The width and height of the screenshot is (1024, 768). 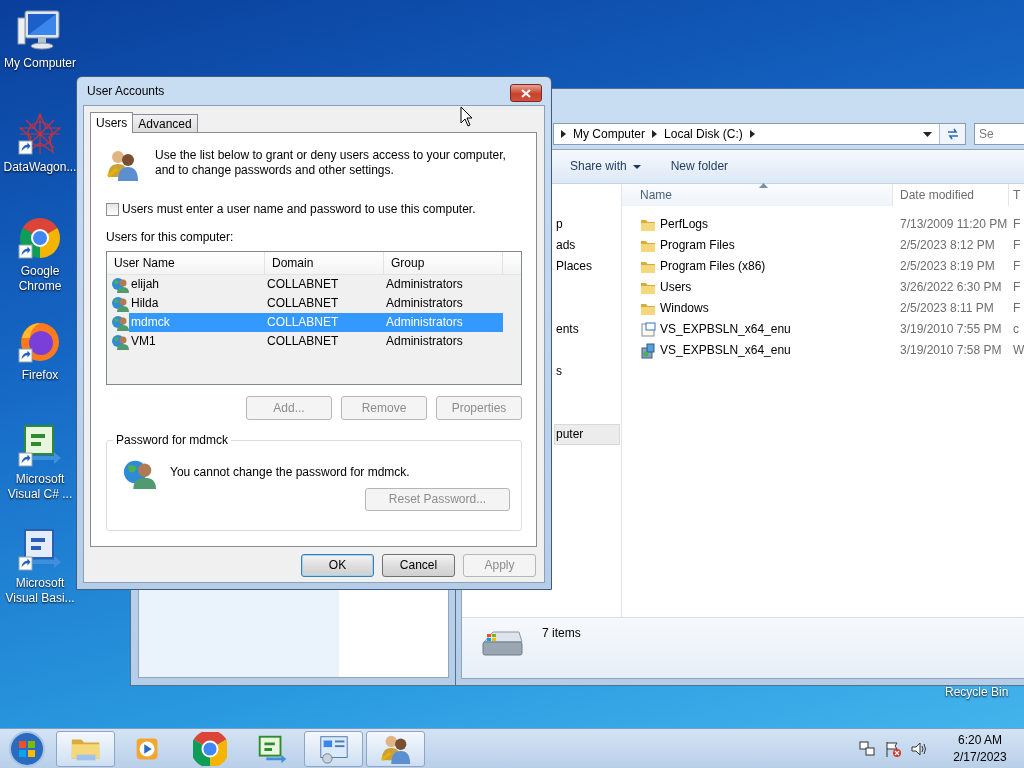 What do you see at coordinates (648, 350) in the screenshot?
I see `installer-icon` at bounding box center [648, 350].